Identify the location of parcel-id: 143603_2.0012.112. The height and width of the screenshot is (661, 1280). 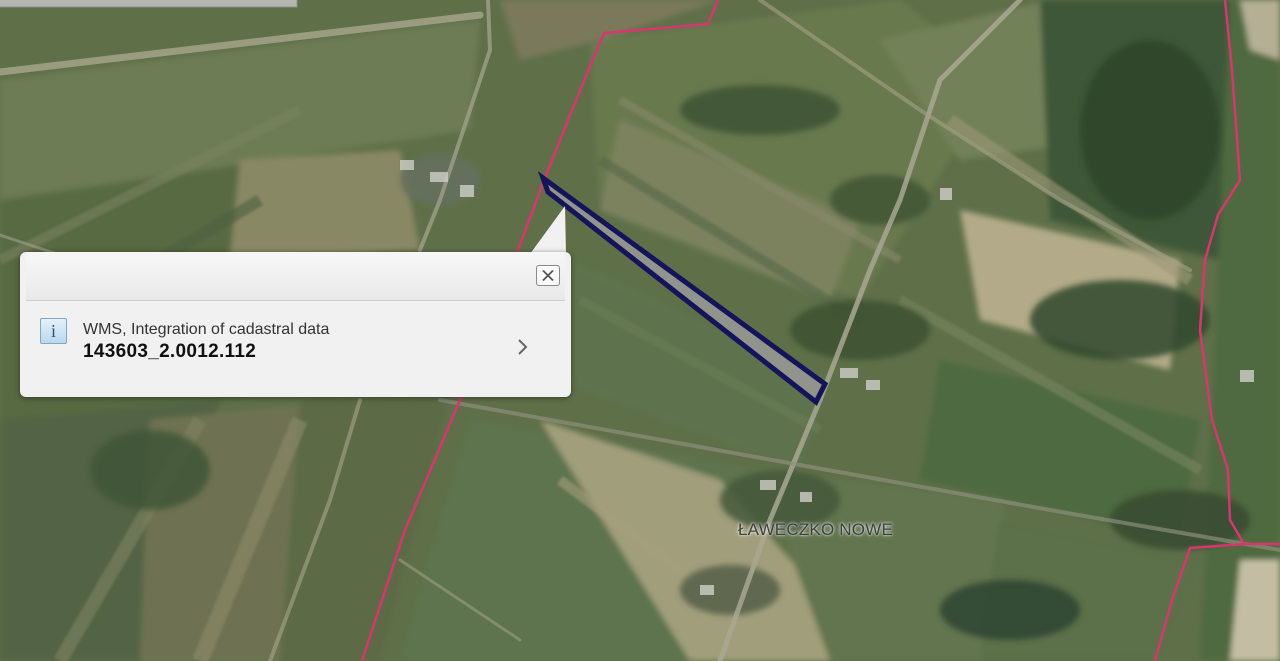
(170, 351).